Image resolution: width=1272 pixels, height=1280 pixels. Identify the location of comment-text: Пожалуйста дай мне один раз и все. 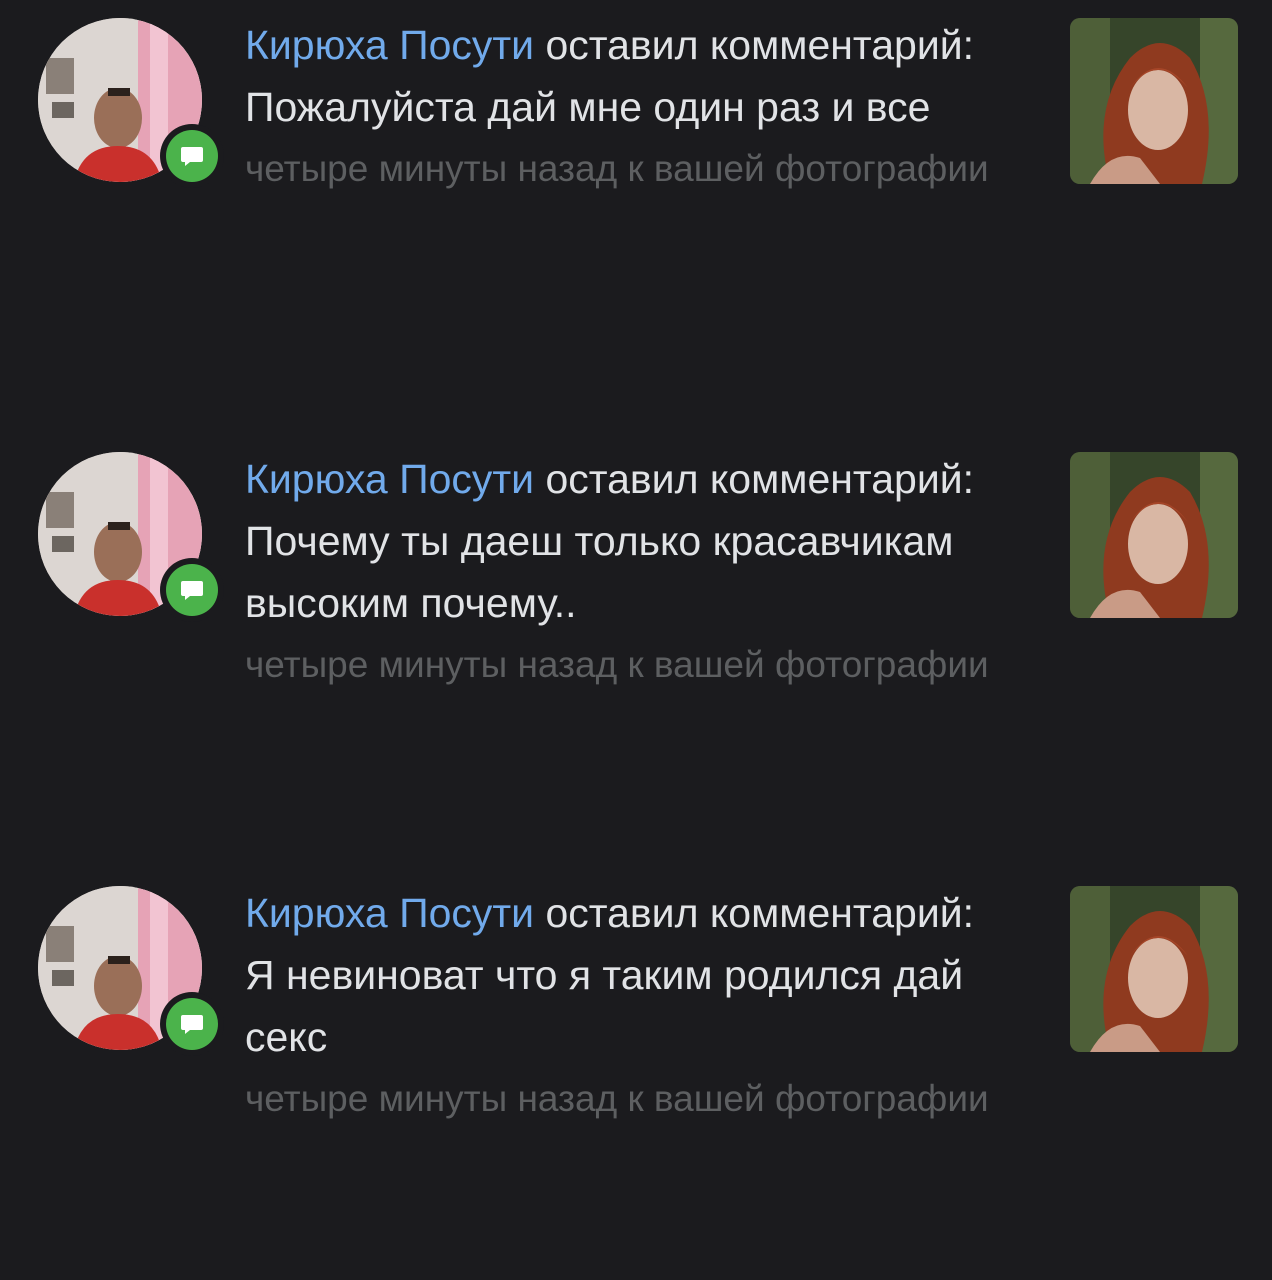
(588, 107).